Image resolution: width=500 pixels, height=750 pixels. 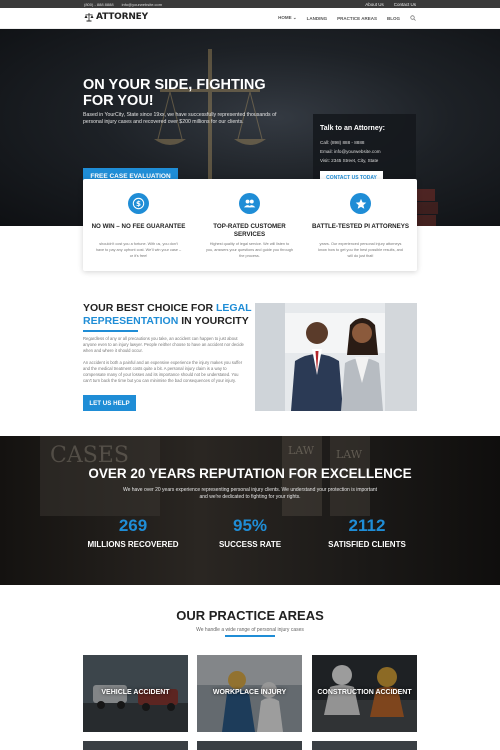 I want to click on practice-card-vehicle-accident: VEHICLE ACCIDENT, so click(x=135, y=693).